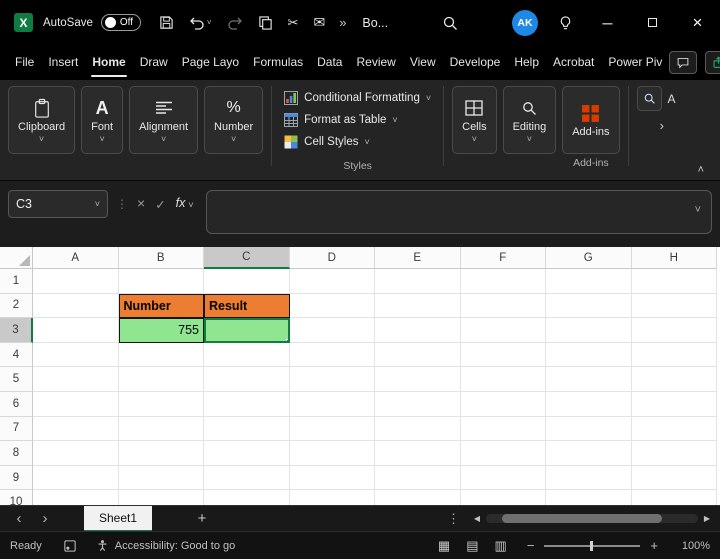  What do you see at coordinates (185, 203) in the screenshot?
I see `insert-function-button: fx ˅` at bounding box center [185, 203].